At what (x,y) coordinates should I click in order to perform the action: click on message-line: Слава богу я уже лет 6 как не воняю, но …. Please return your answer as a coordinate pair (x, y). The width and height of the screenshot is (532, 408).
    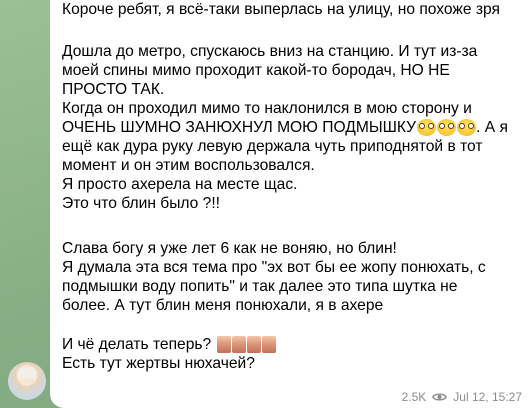
    Looking at the image, I should click on (229, 248).